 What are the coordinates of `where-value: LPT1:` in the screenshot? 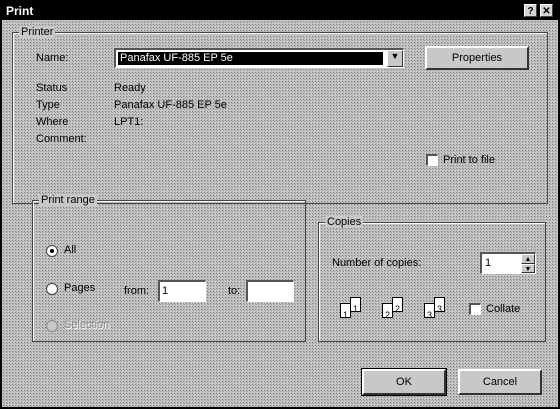 It's located at (129, 122).